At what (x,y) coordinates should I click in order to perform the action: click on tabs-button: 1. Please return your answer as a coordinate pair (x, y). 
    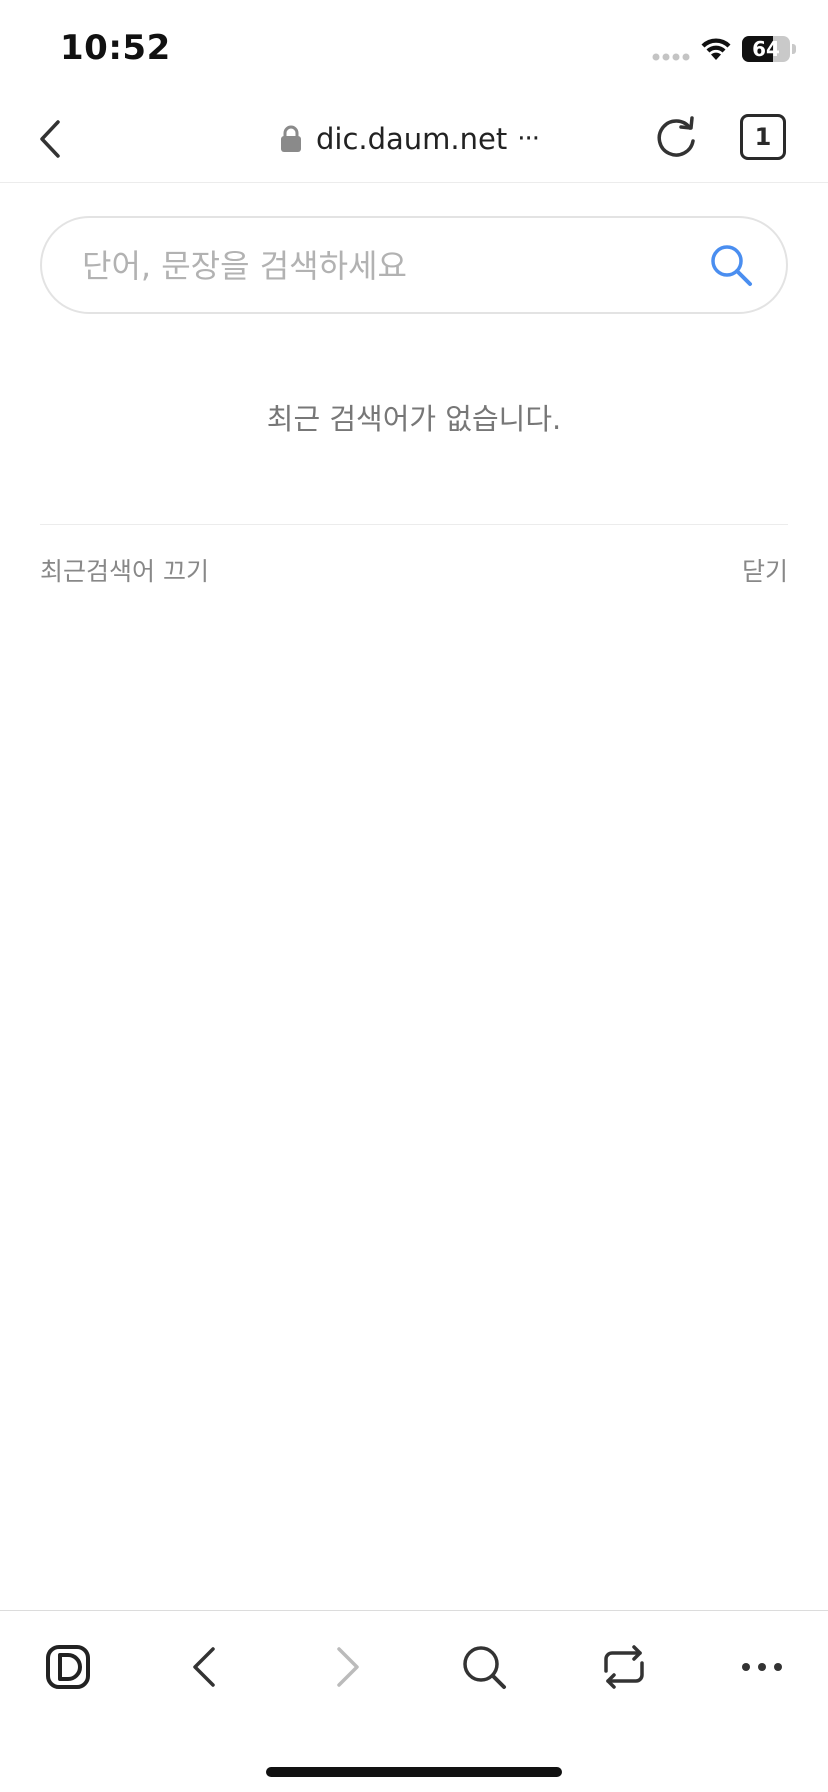
    Looking at the image, I should click on (763, 137).